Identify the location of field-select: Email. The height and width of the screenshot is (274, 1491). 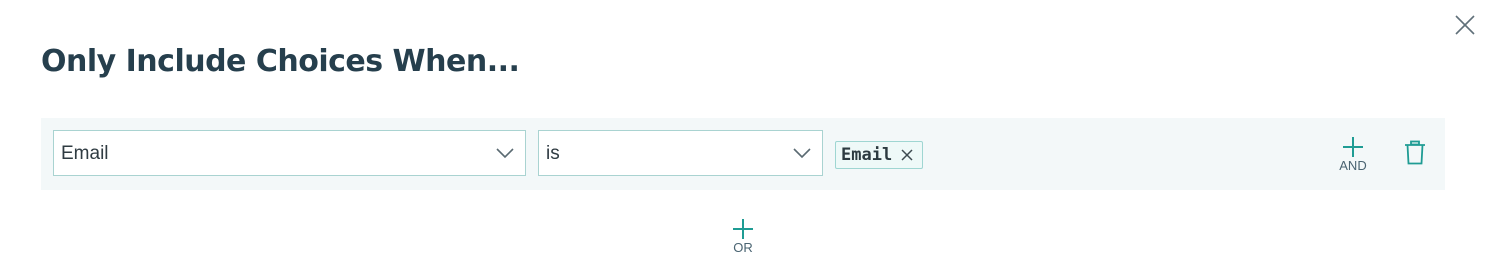
(289, 153).